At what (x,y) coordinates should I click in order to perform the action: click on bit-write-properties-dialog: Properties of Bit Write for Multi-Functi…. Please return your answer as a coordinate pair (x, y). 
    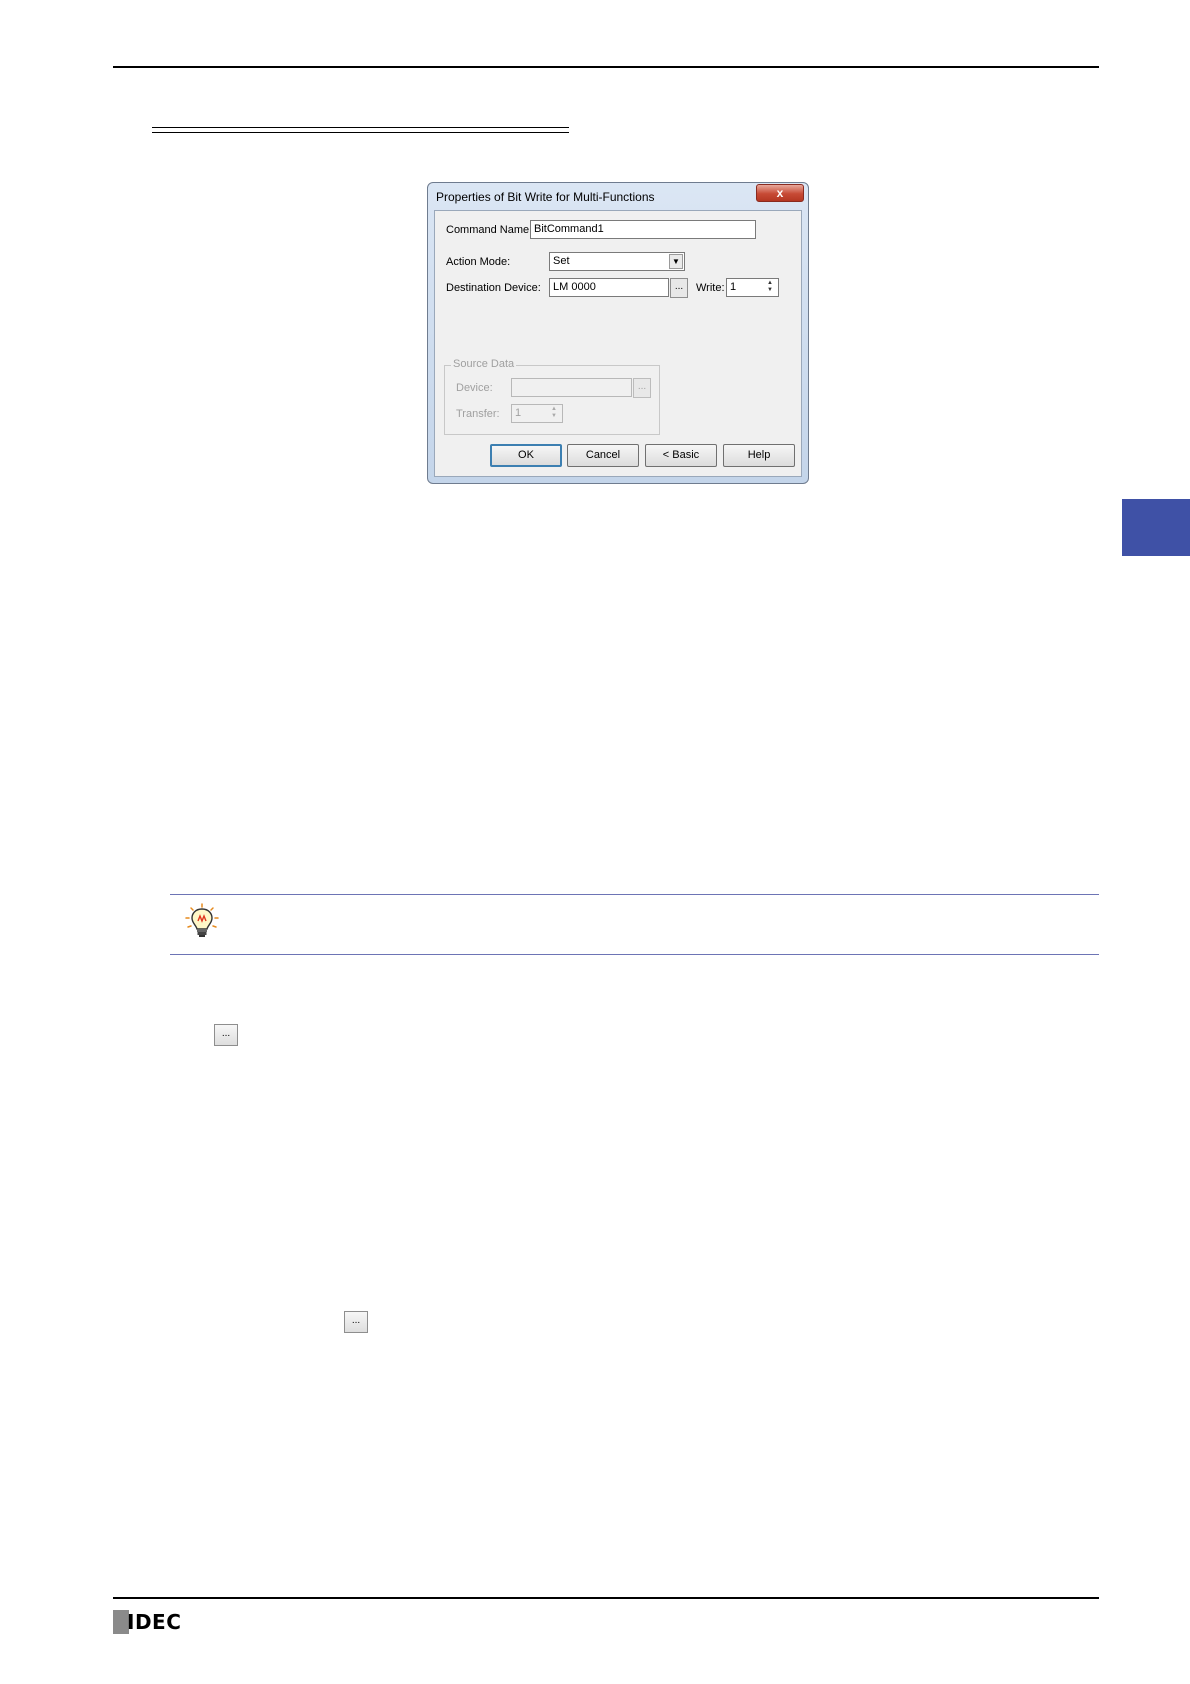
    Looking at the image, I should click on (618, 333).